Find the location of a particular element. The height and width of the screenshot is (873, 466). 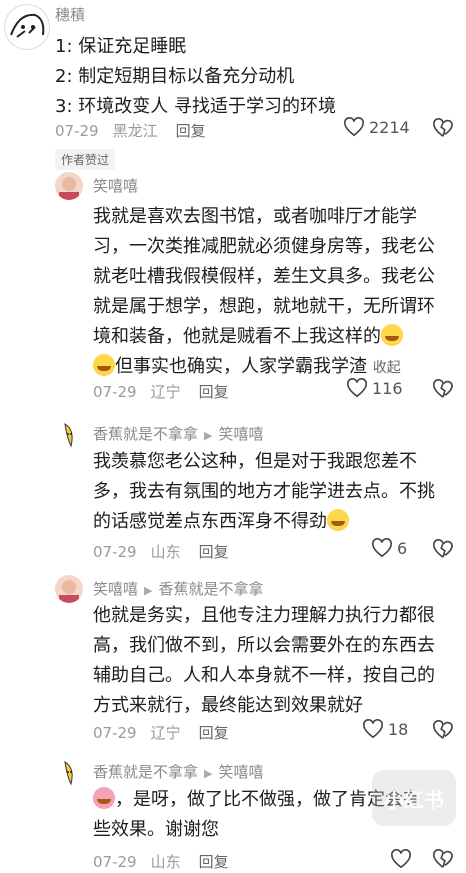

reply-header: 笑嘻嘻 ▶ 香蕉就是不拿拿 is located at coordinates (178, 588).